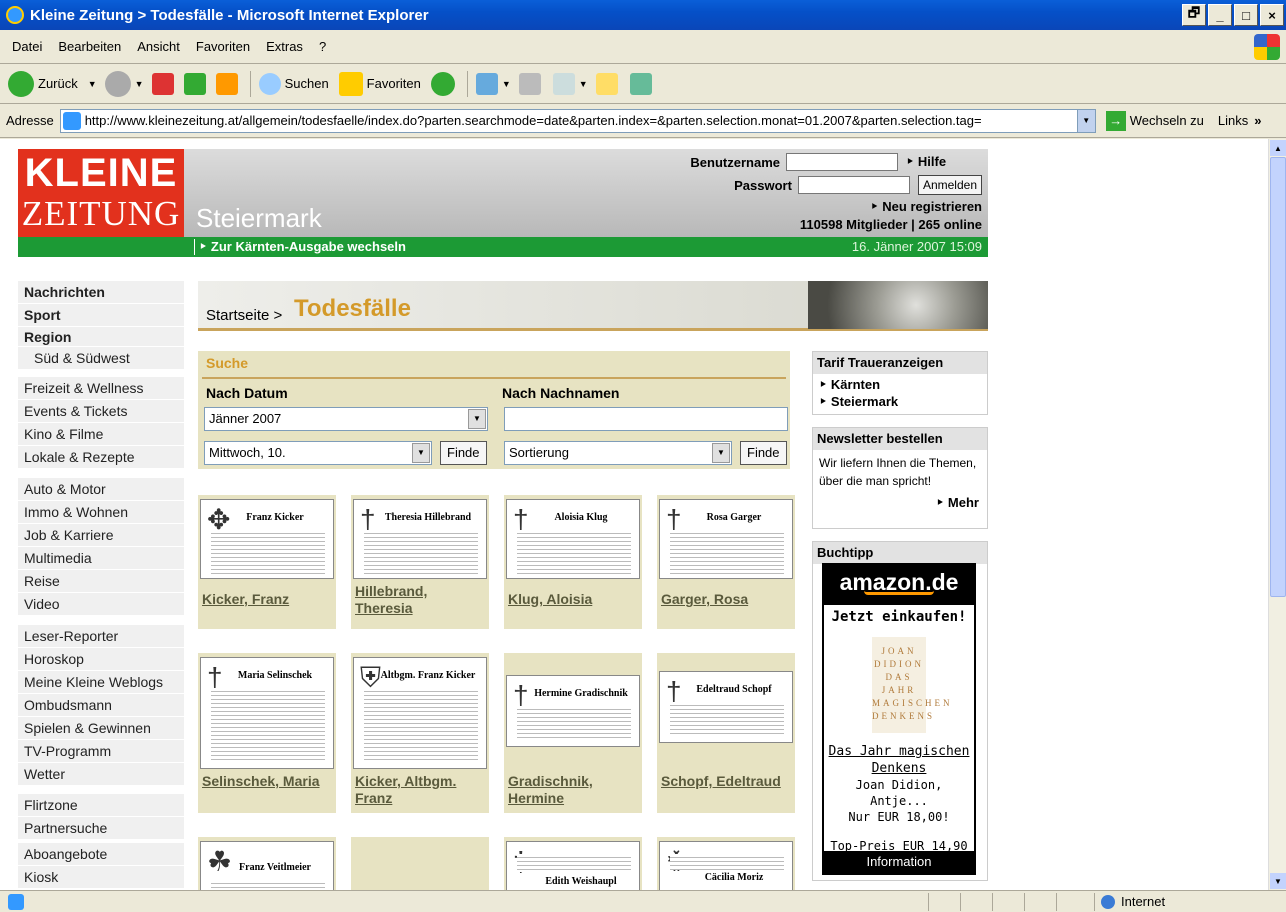 The image size is (1286, 912). I want to click on obituary-name-link: Gradischnik, Hermine, so click(573, 790).